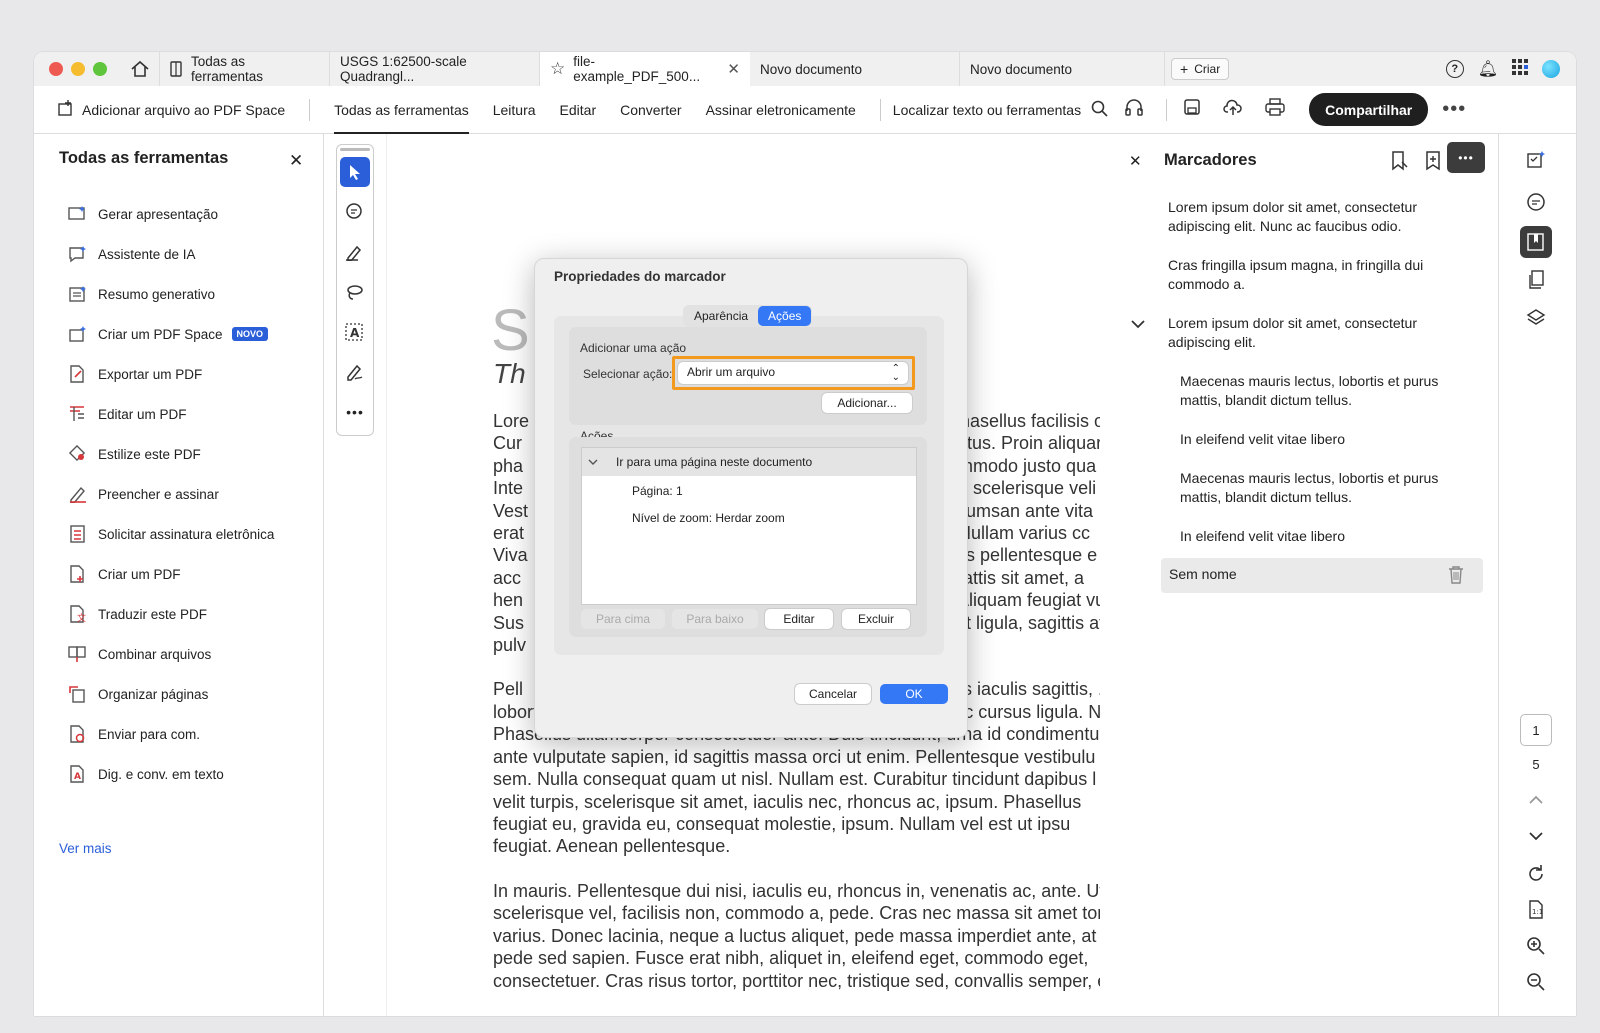 The image size is (1600, 1033). I want to click on minimize-window-button, so click(78, 69).